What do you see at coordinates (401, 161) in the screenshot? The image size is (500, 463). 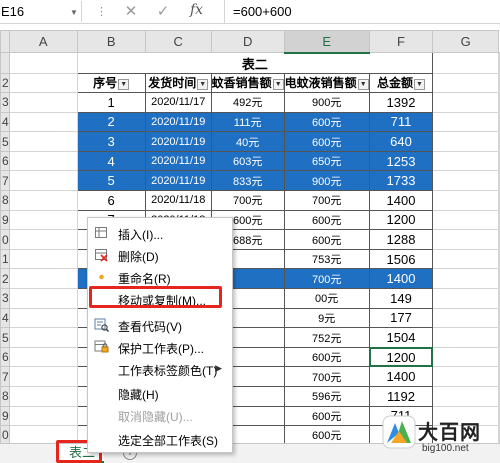 I see `data-cell: 1253` at bounding box center [401, 161].